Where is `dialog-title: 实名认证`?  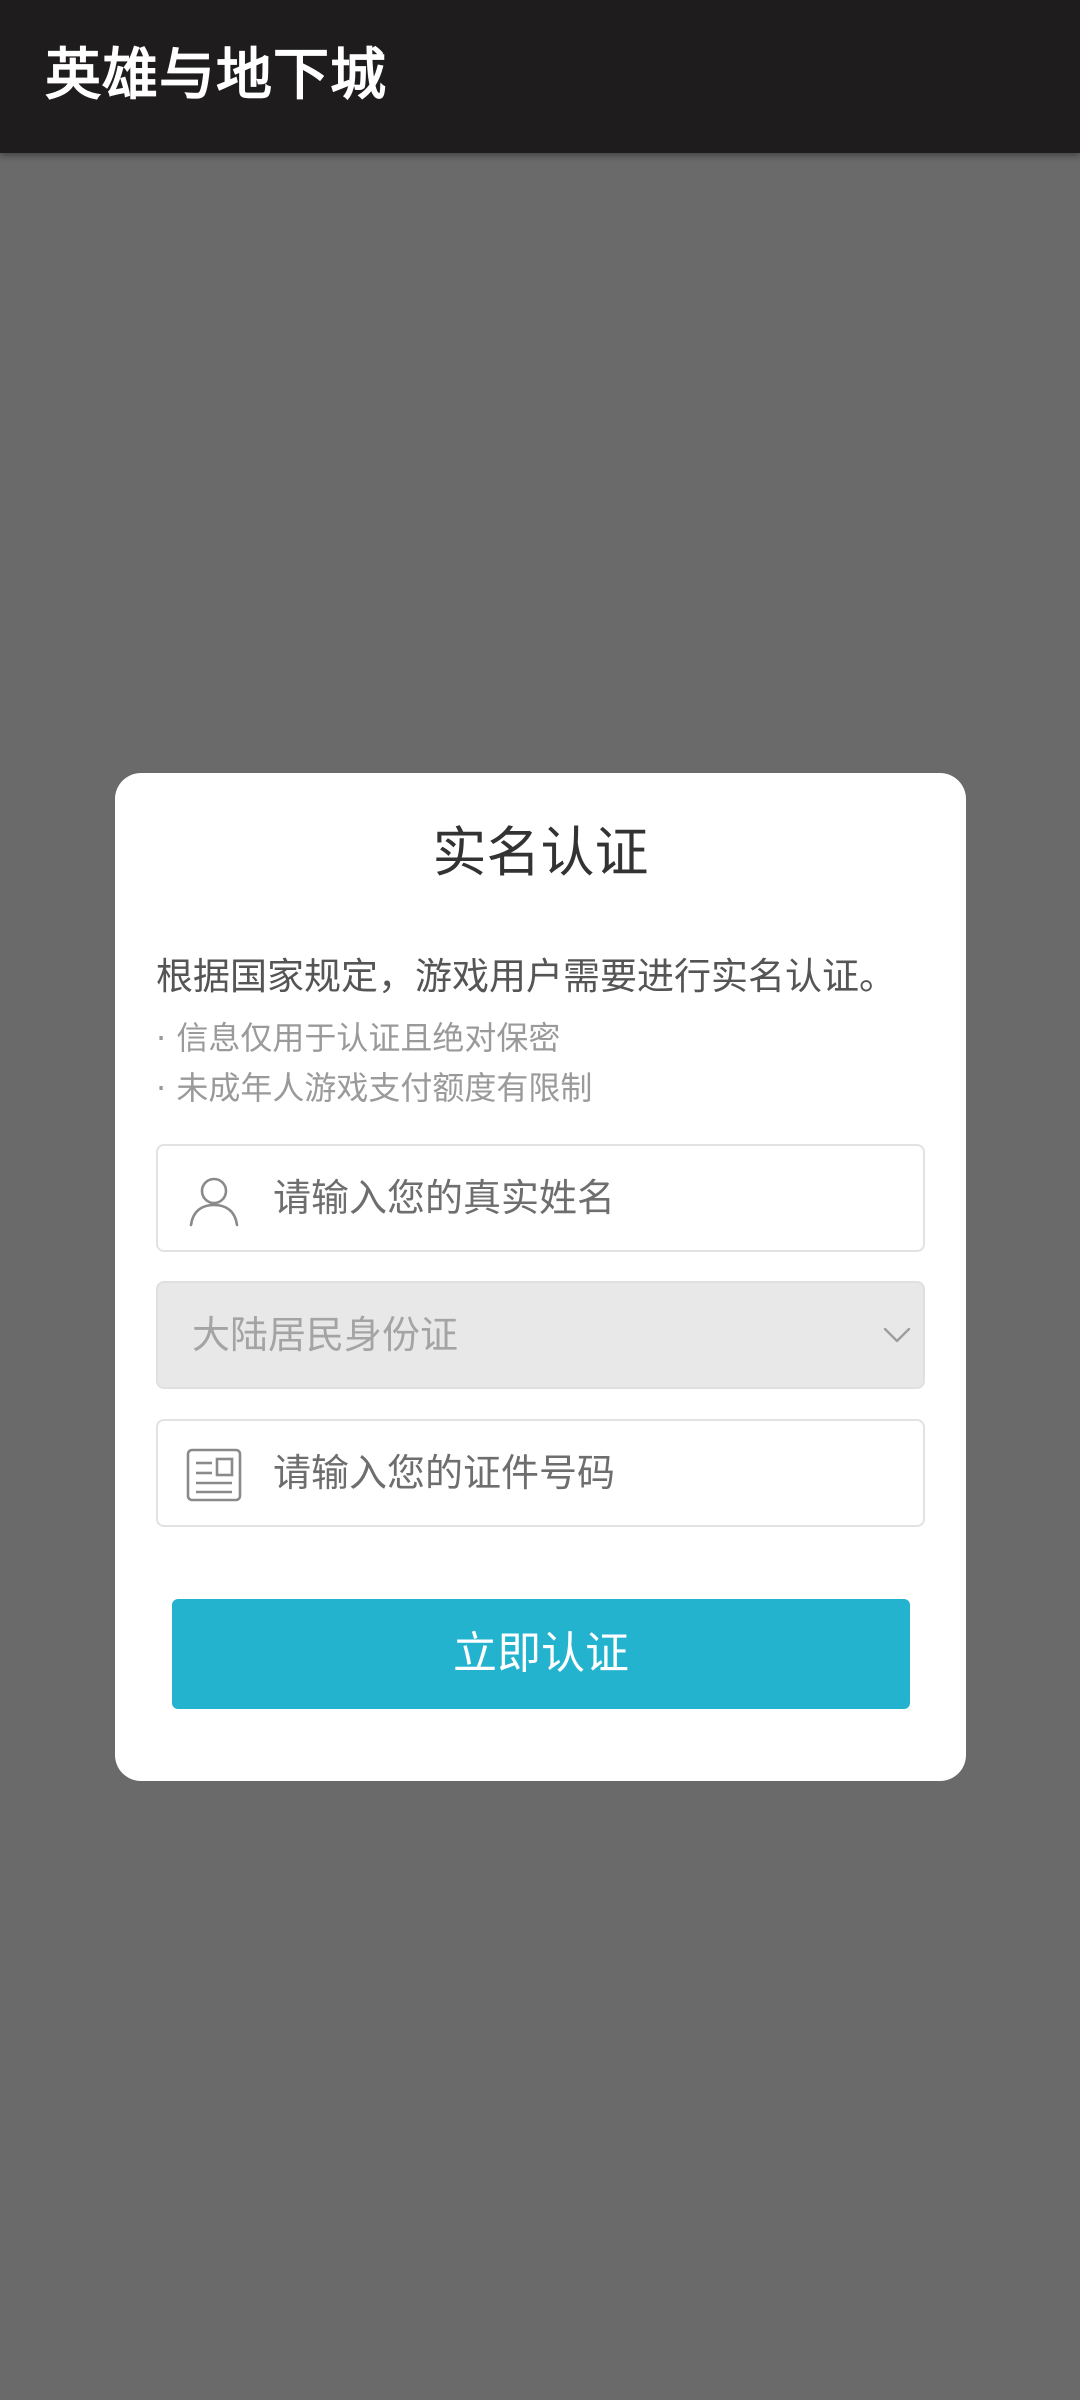 dialog-title: 实名认证 is located at coordinates (540, 852).